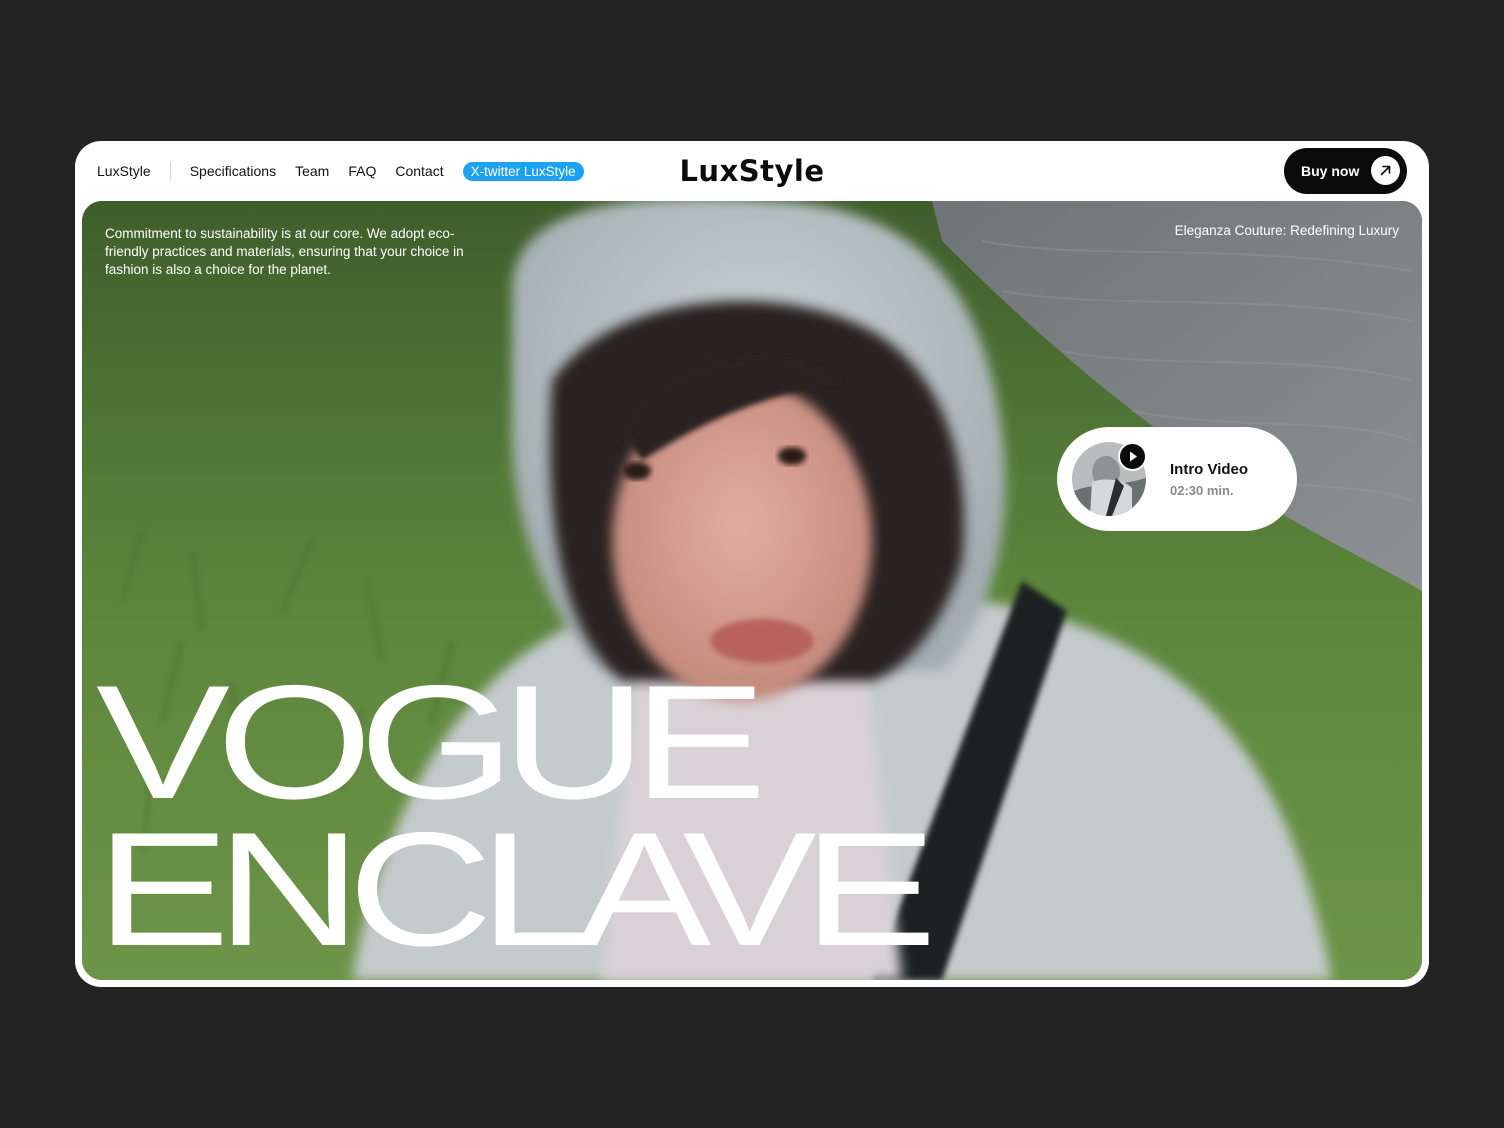 The width and height of the screenshot is (1504, 1128). What do you see at coordinates (1132, 456) in the screenshot?
I see `play-icon` at bounding box center [1132, 456].